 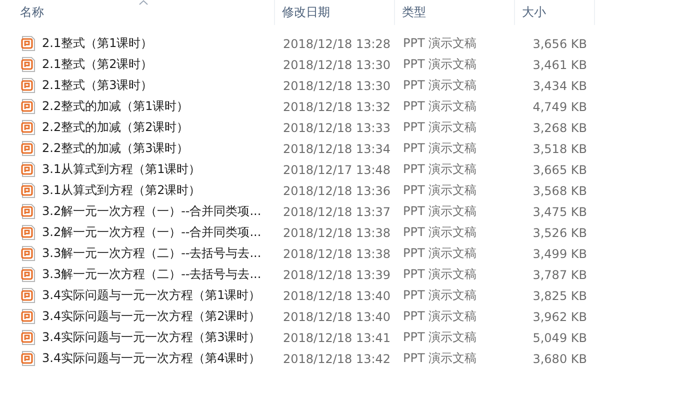 I want to click on file-name: 2.1整式（第1课时）, so click(x=97, y=43).